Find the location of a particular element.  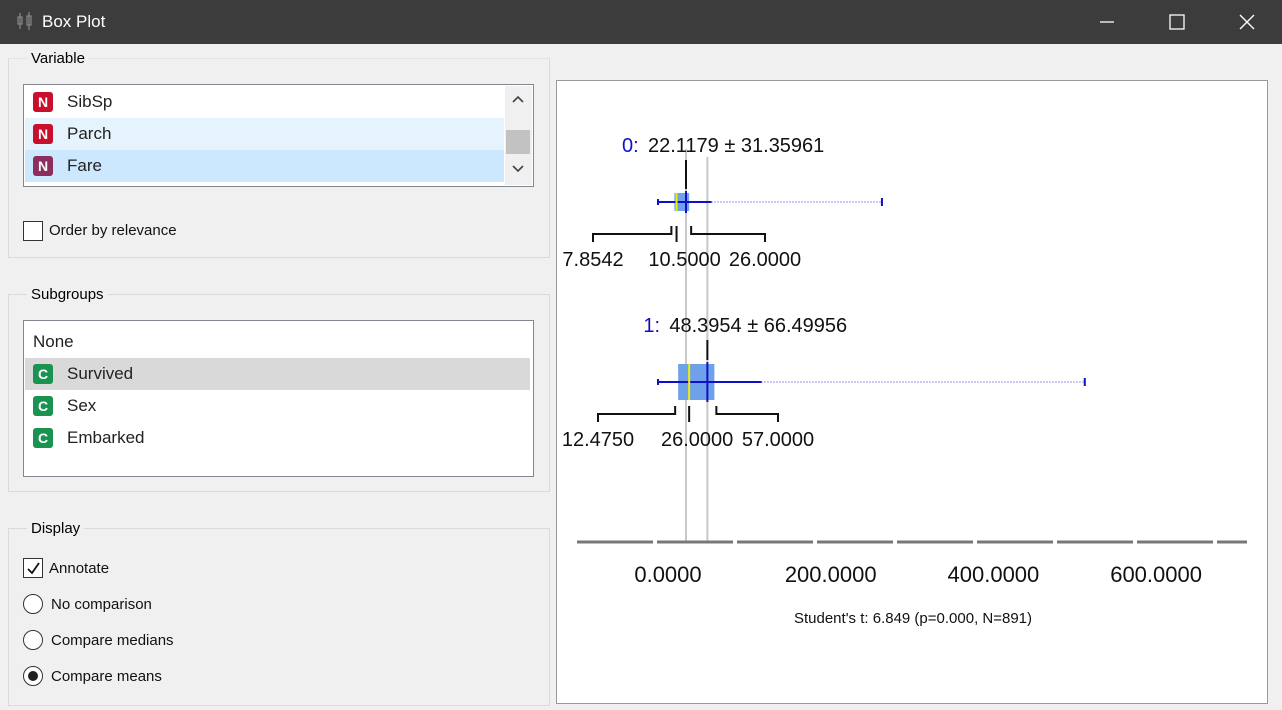

compare-medians-label: Compare medians is located at coordinates (112, 640).